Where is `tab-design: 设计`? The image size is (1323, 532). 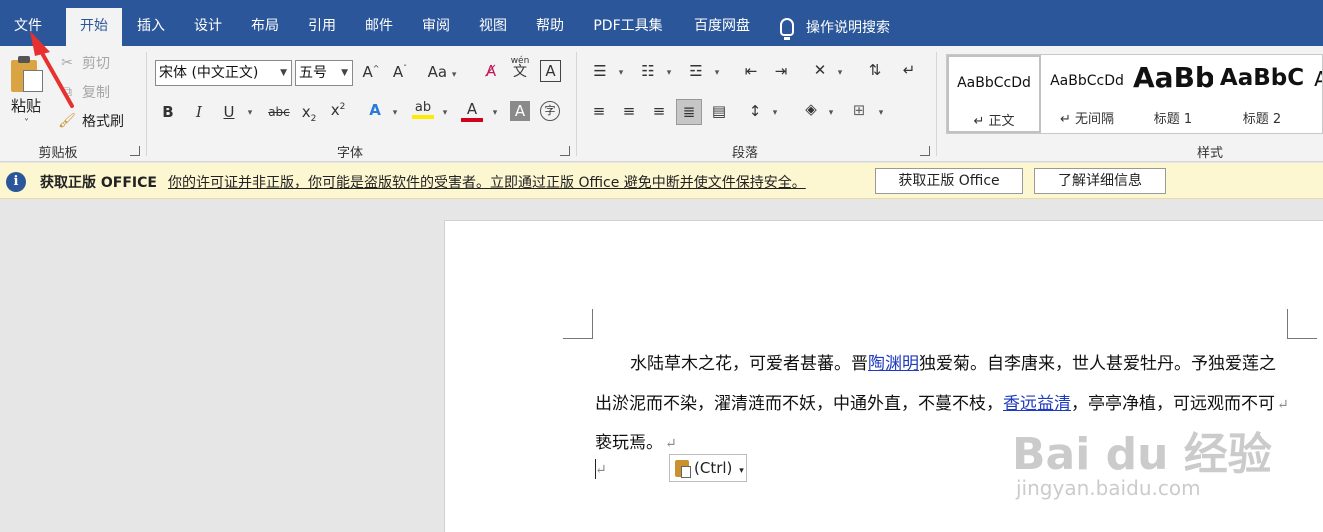
tab-design: 设计 is located at coordinates (208, 27).